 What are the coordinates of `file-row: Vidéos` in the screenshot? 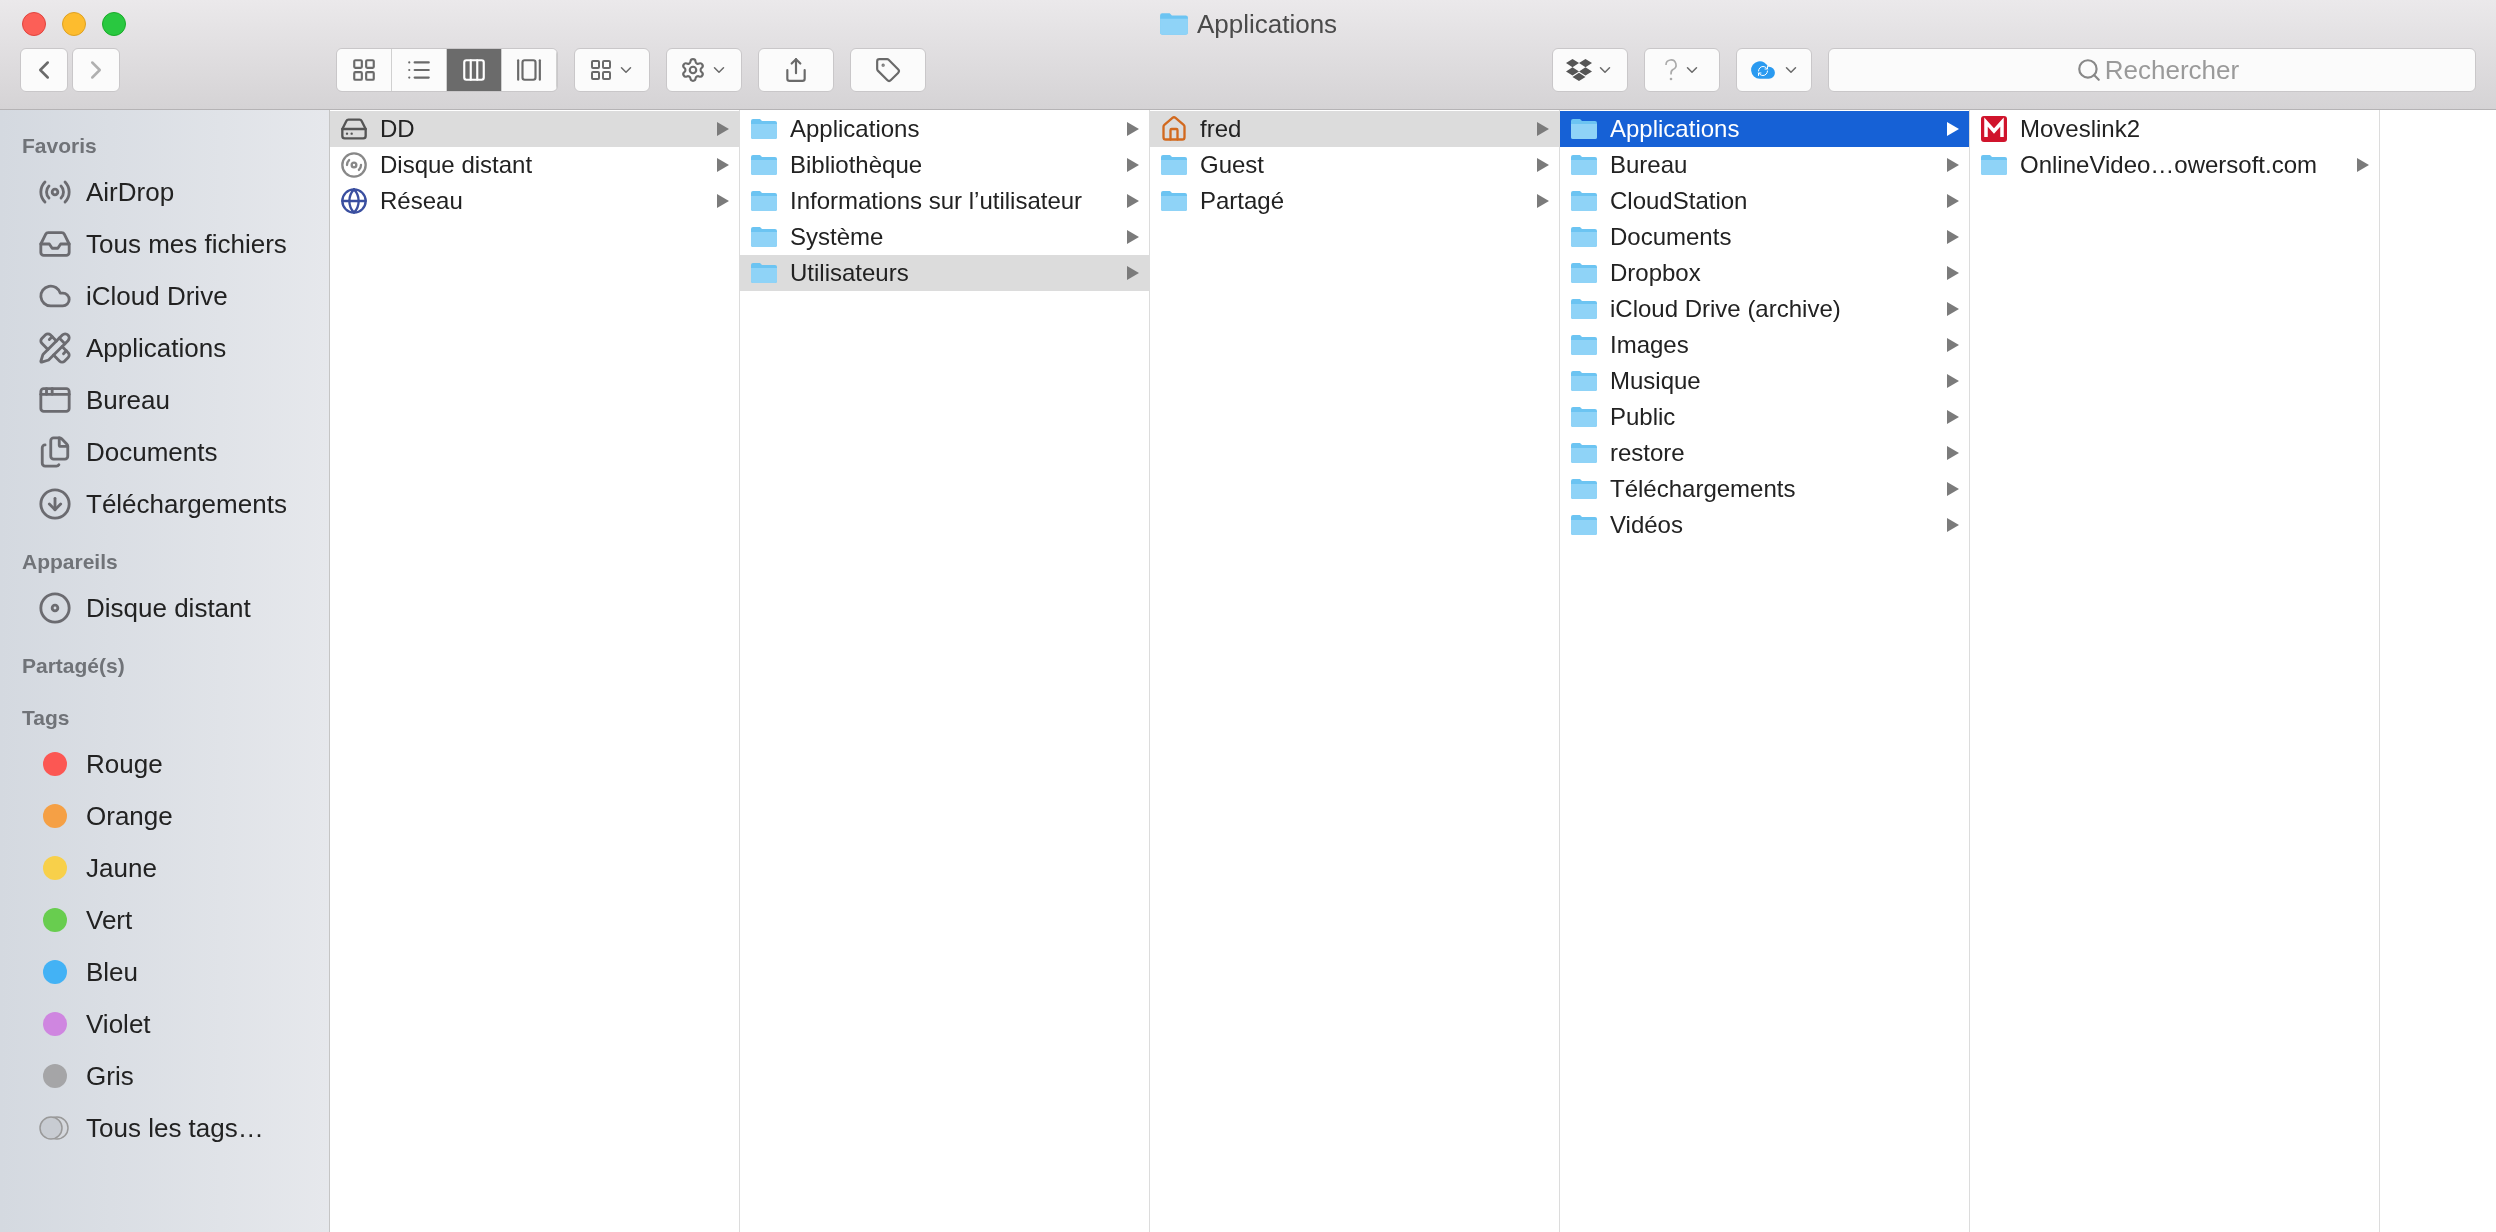 It's located at (1764, 525).